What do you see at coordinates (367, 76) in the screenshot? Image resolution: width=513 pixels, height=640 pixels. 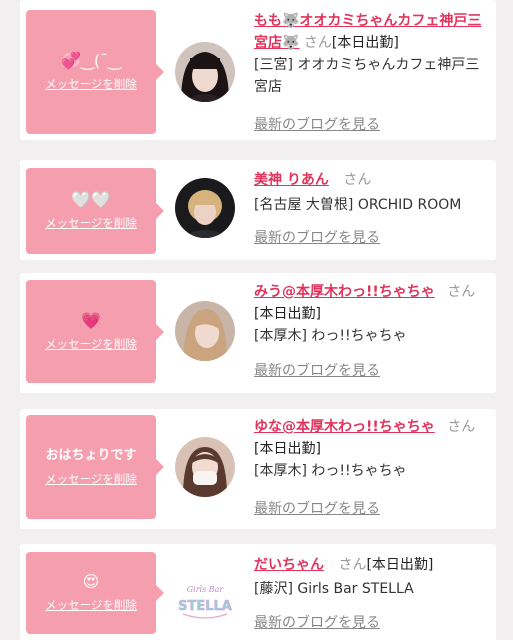 I see `shop-name: [三宮] オオカミちゃんカフェ神戸三宮店` at bounding box center [367, 76].